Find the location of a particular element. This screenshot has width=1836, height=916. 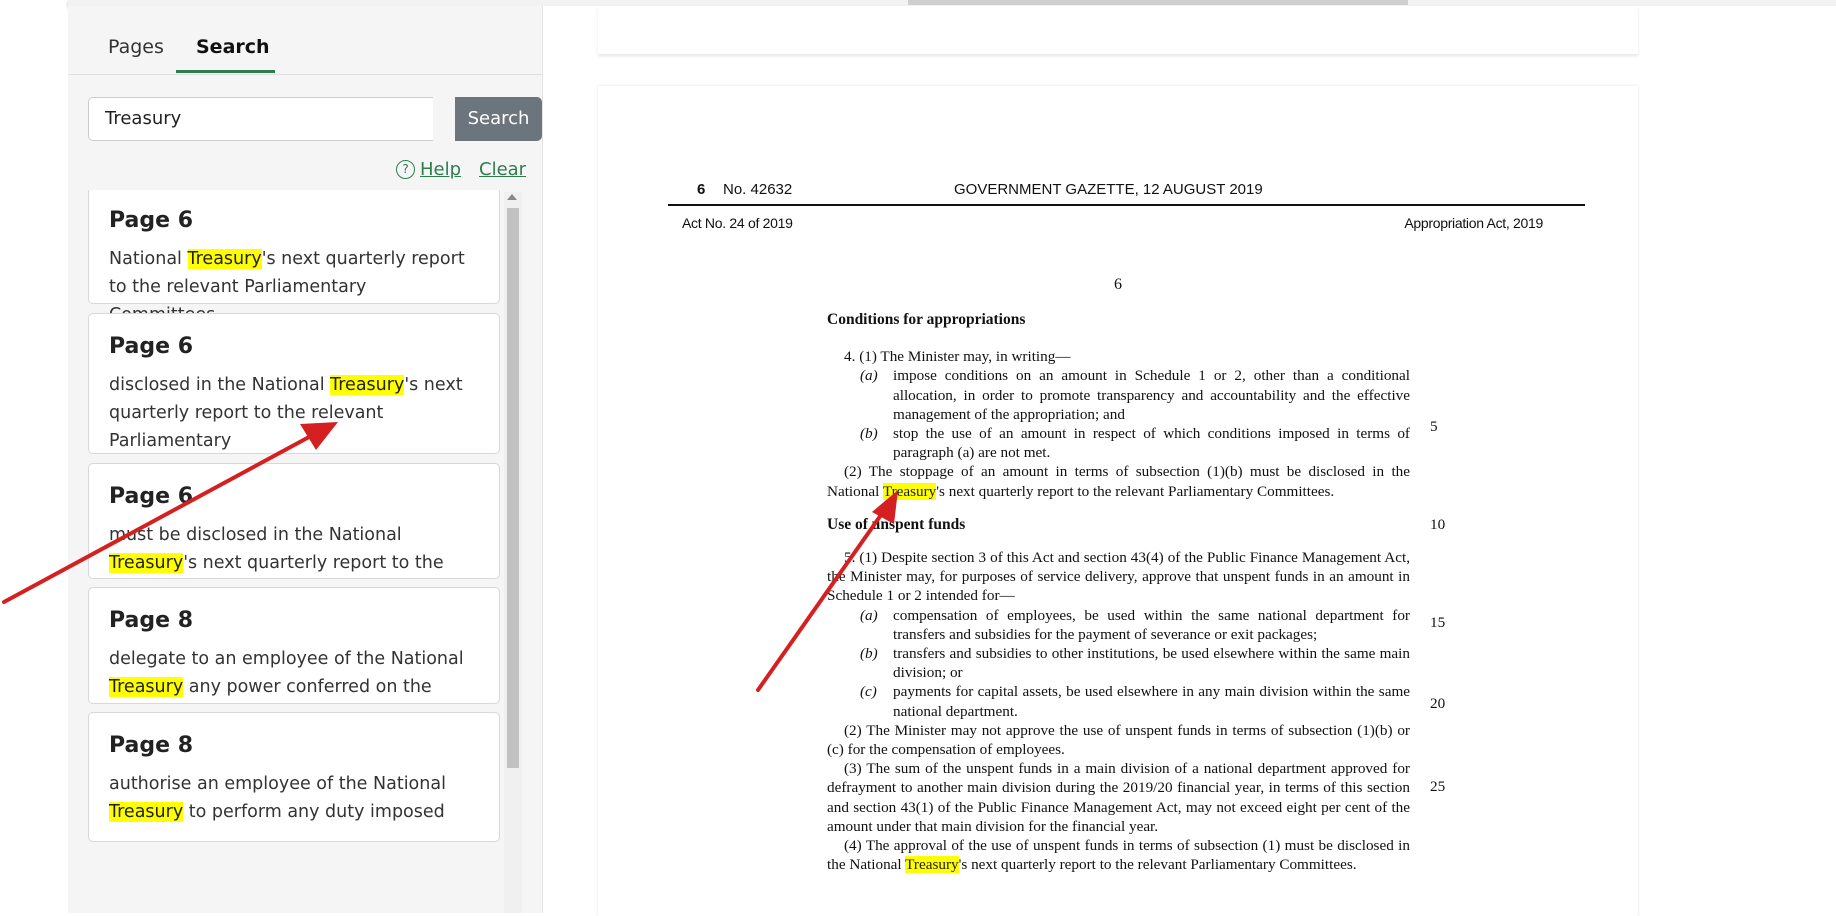

center-page-number: 6 is located at coordinates (1118, 284).